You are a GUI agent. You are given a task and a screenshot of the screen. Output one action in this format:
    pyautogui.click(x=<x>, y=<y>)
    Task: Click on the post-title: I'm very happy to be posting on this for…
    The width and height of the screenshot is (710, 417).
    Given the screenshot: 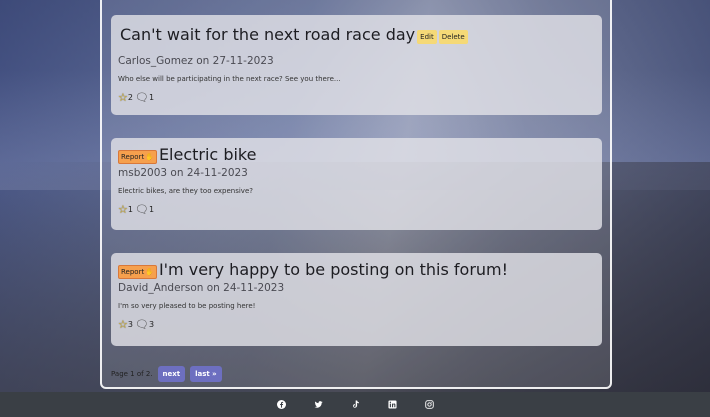 What is the action you would take?
    pyautogui.click(x=333, y=269)
    